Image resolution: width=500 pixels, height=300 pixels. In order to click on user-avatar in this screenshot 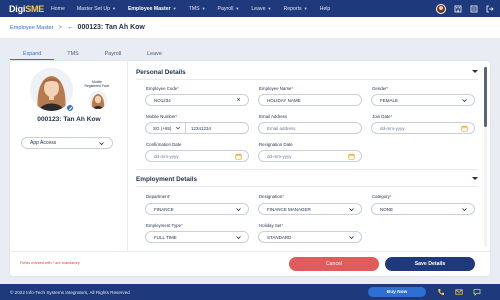, I will do `click(441, 8)`.